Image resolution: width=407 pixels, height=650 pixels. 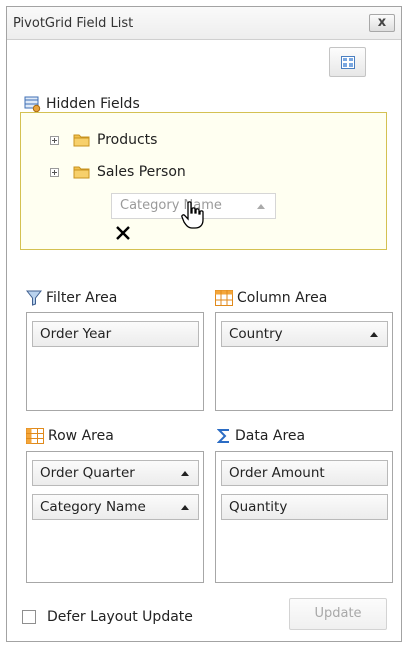 What do you see at coordinates (141, 172) in the screenshot?
I see `tree-item-label: Sales Person` at bounding box center [141, 172].